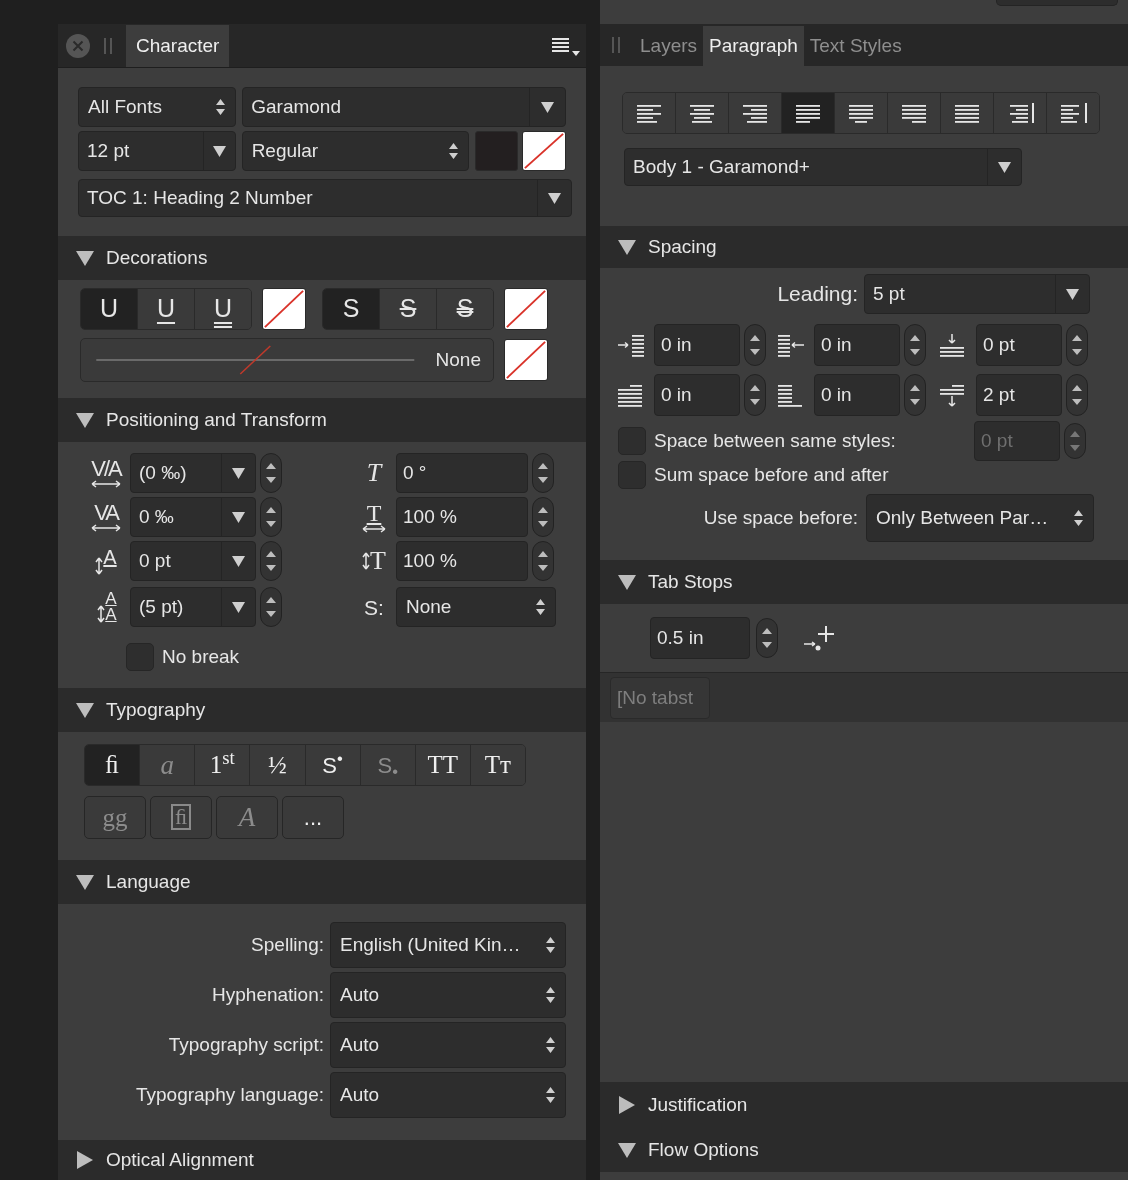 This screenshot has width=1128, height=1180. I want to click on field-label: Spelling:, so click(287, 944).